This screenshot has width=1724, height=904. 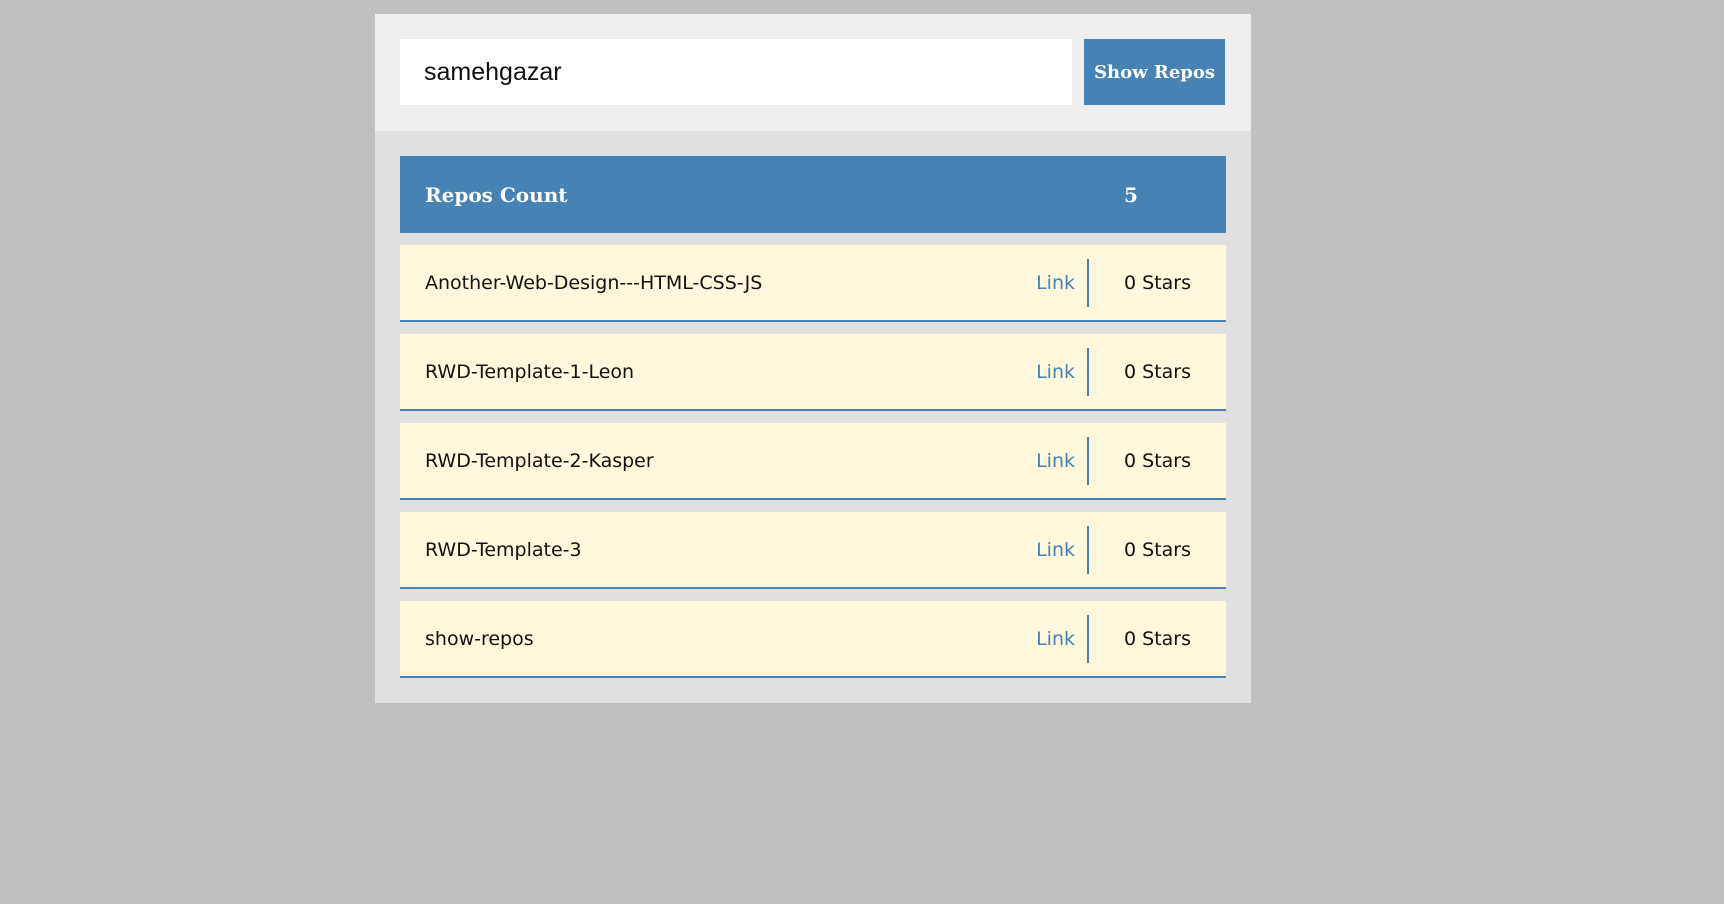 I want to click on repo-row: show-repos Link 0 Stars, so click(x=813, y=639).